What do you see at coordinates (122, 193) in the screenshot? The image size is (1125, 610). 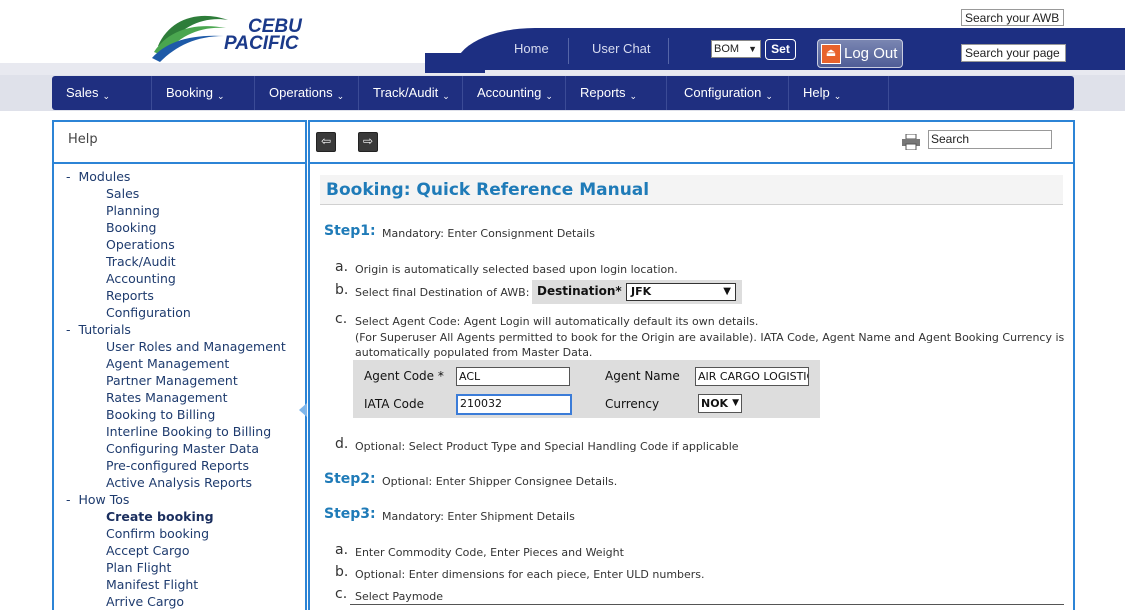 I see `tree-item: Sales` at bounding box center [122, 193].